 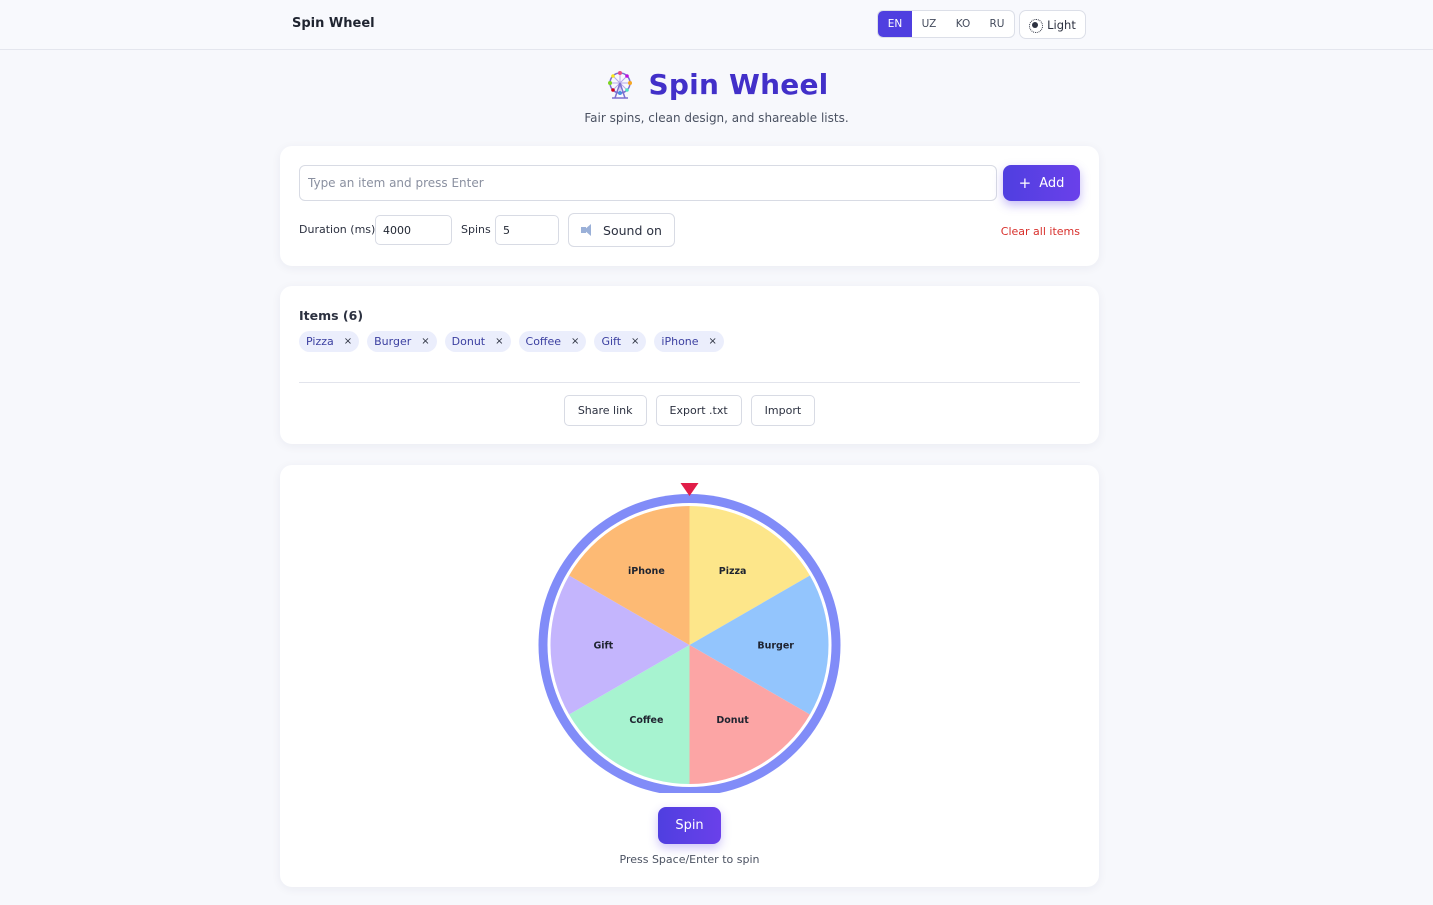 I want to click on sun-icon, so click(x=1036, y=25).